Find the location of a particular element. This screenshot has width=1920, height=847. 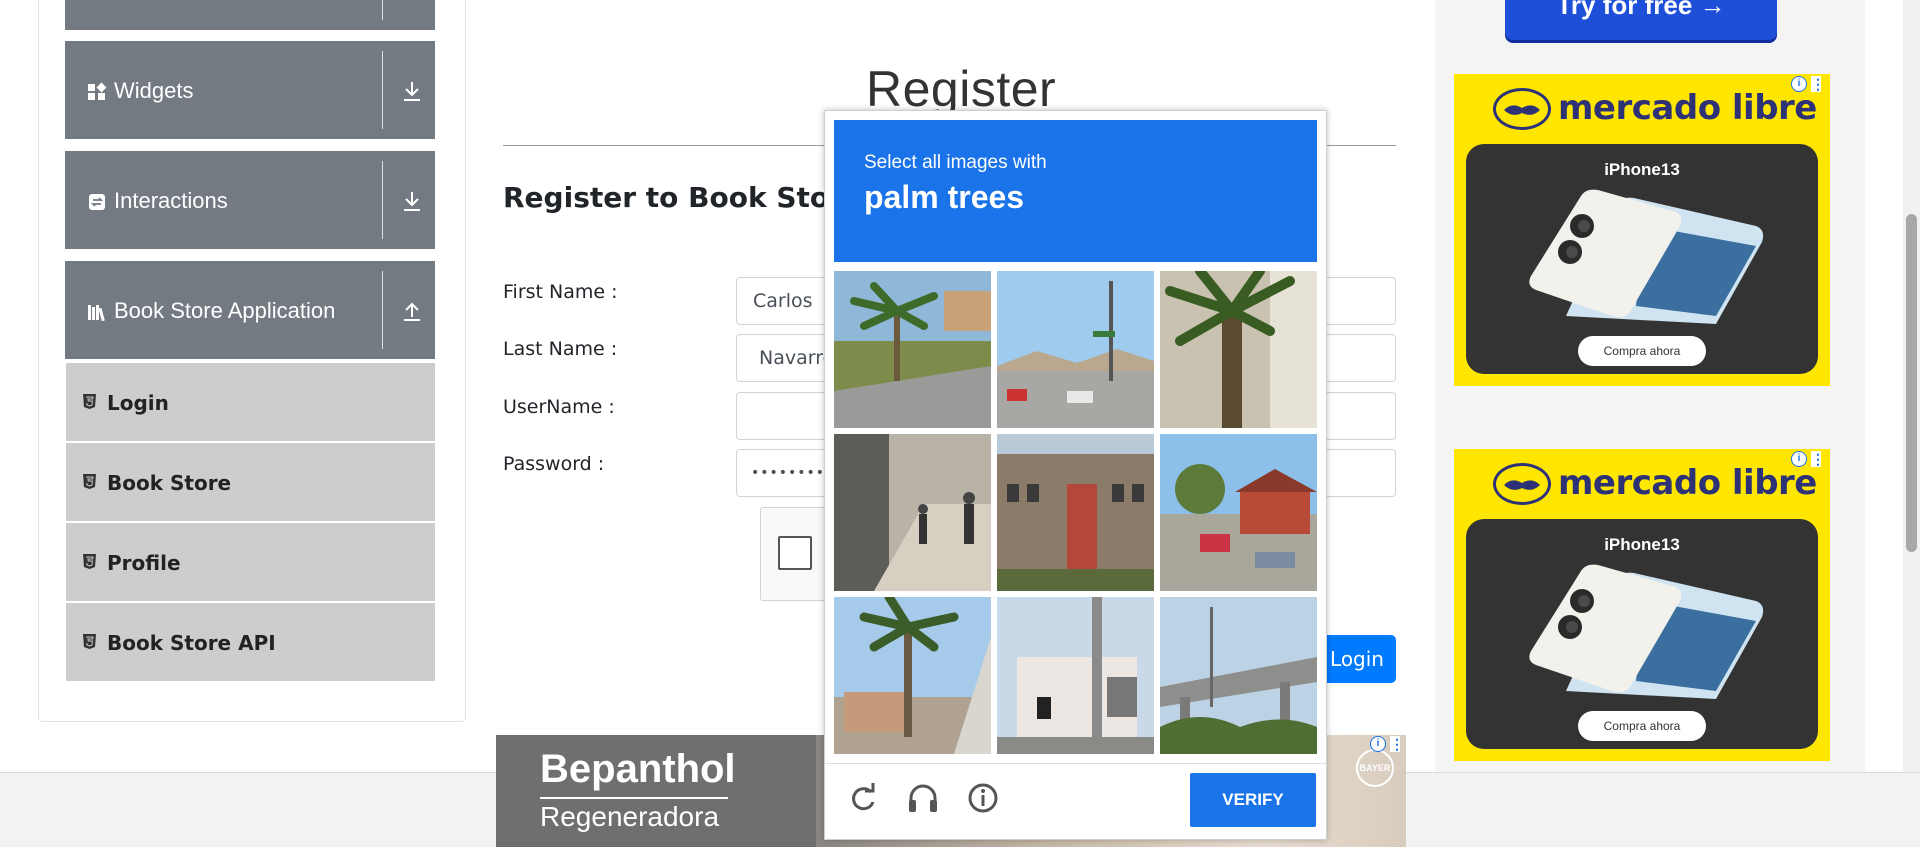

ad-underline is located at coordinates (634, 798).